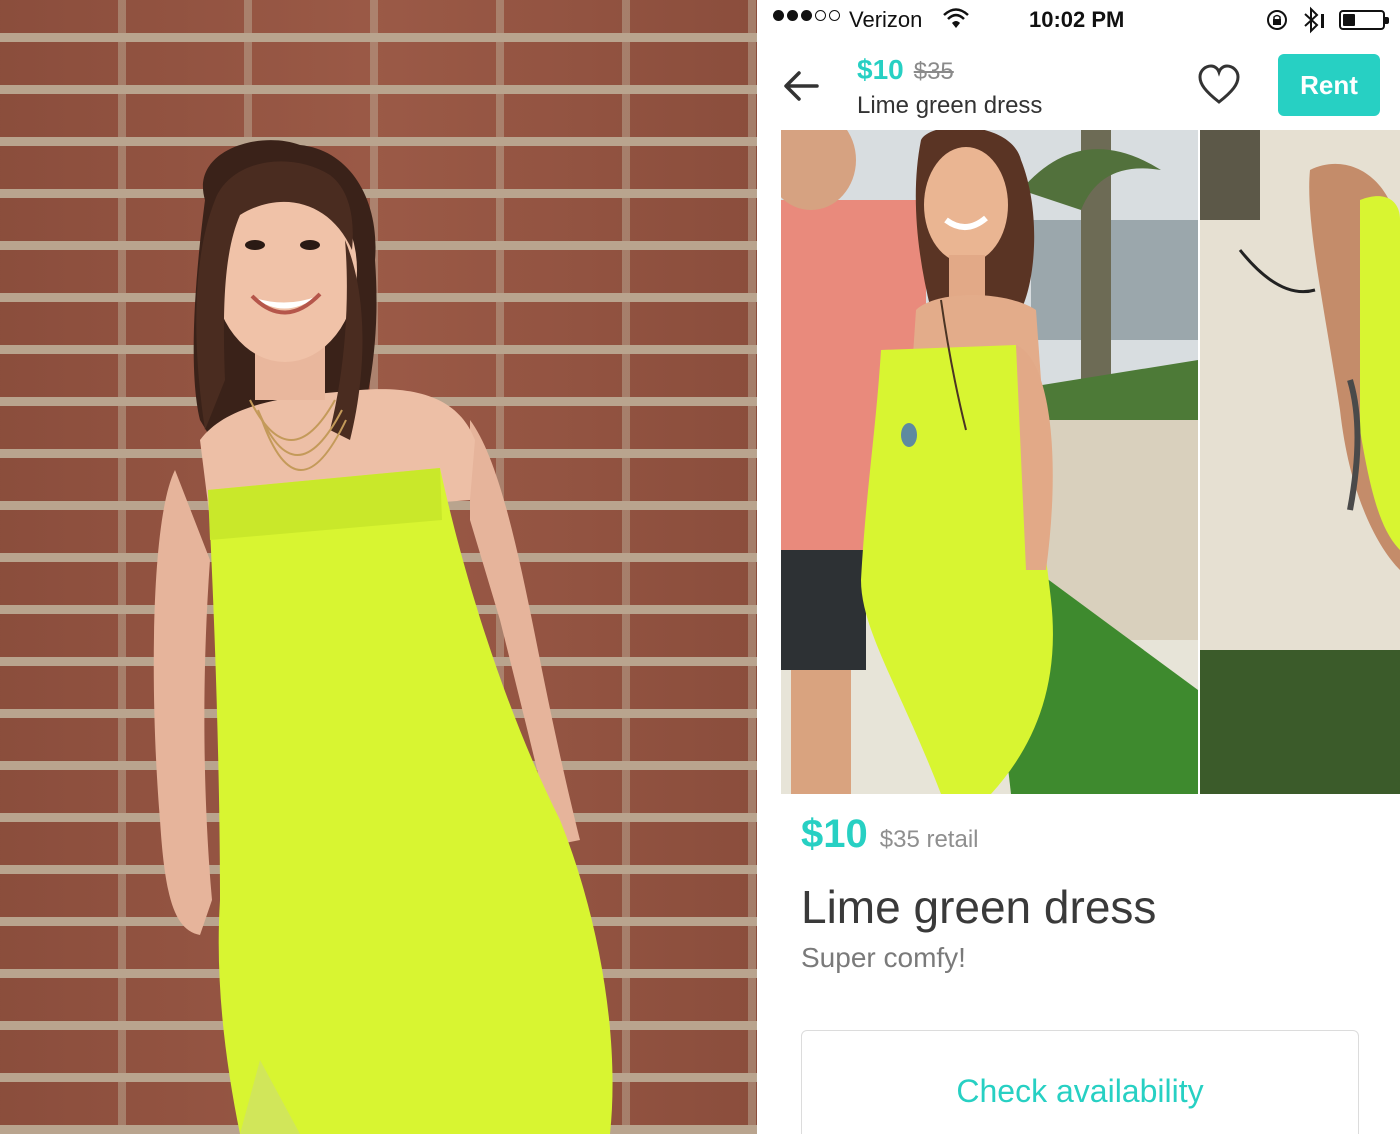 The height and width of the screenshot is (1134, 1400). Describe the element at coordinates (929, 839) in the screenshot. I see `listing-retail-price: $35 retail` at that location.